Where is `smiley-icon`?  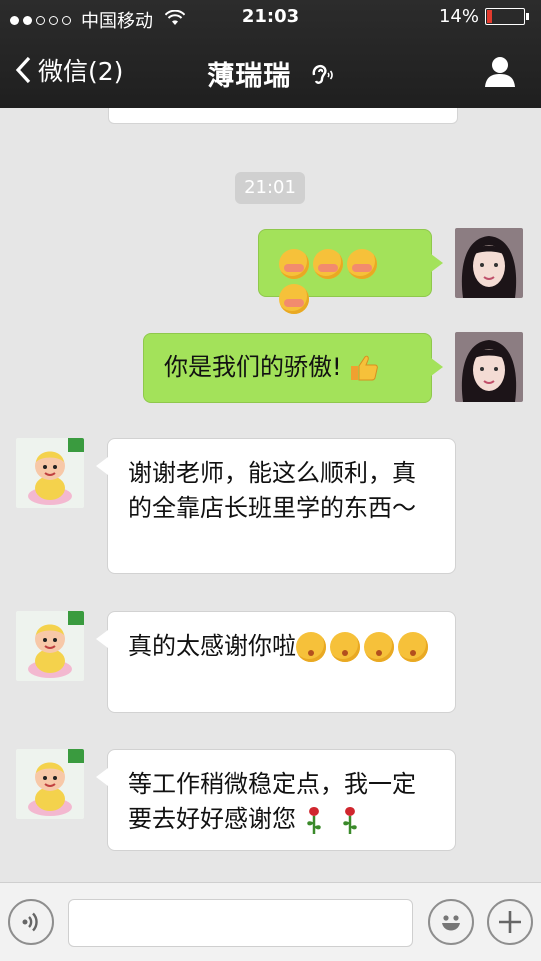 smiley-icon is located at coordinates (451, 923).